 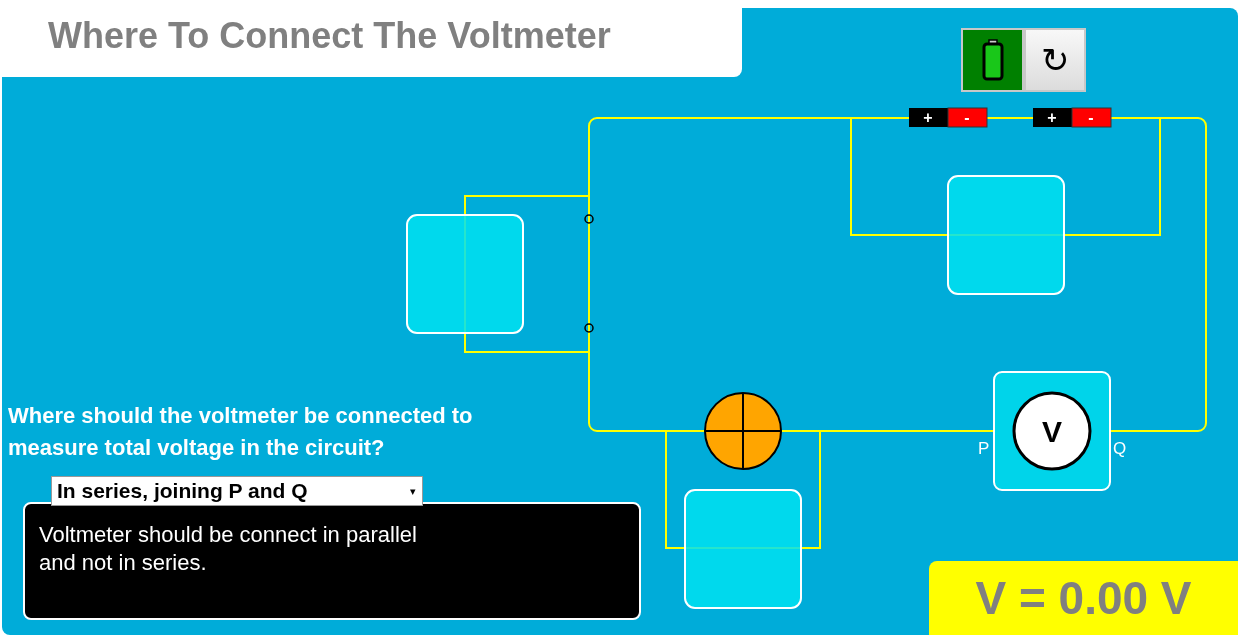 I want to click on battery-button, so click(x=992, y=60).